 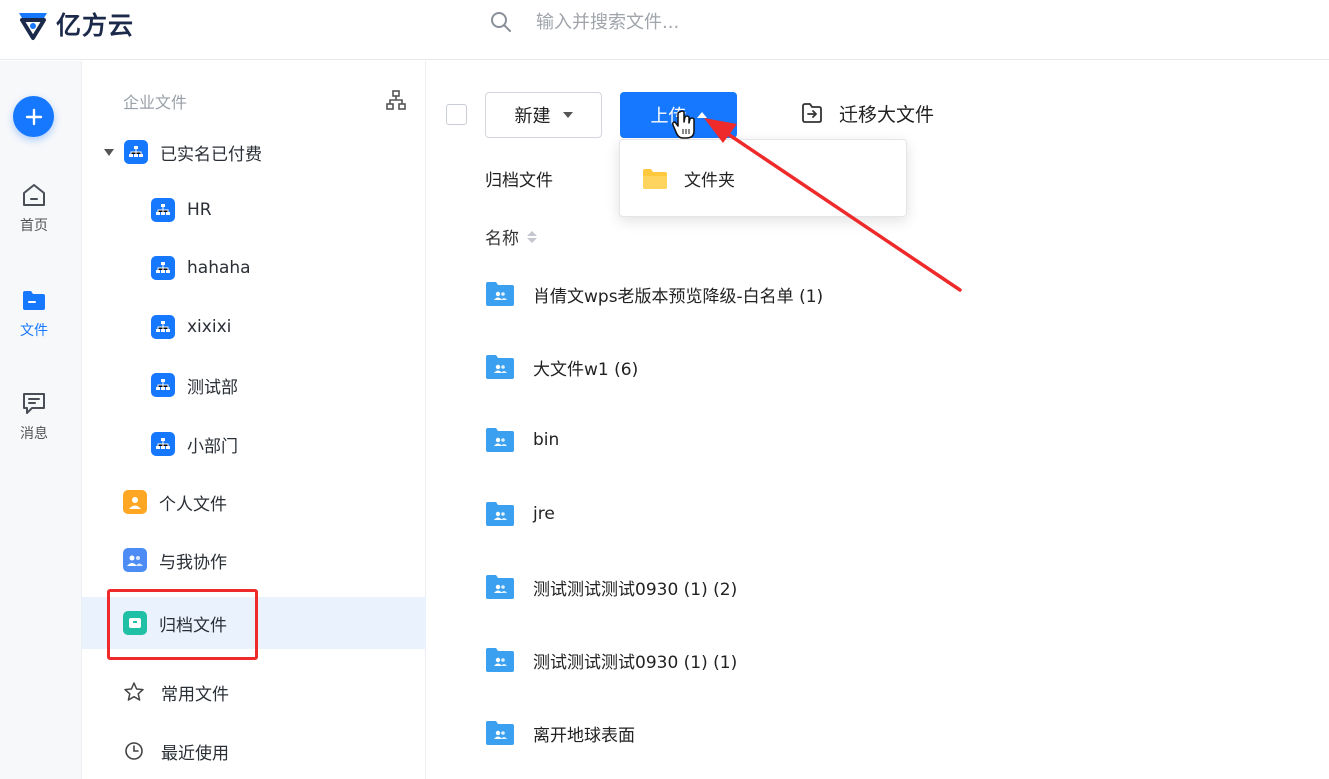 What do you see at coordinates (532, 236) in the screenshot?
I see `sort-icon` at bounding box center [532, 236].